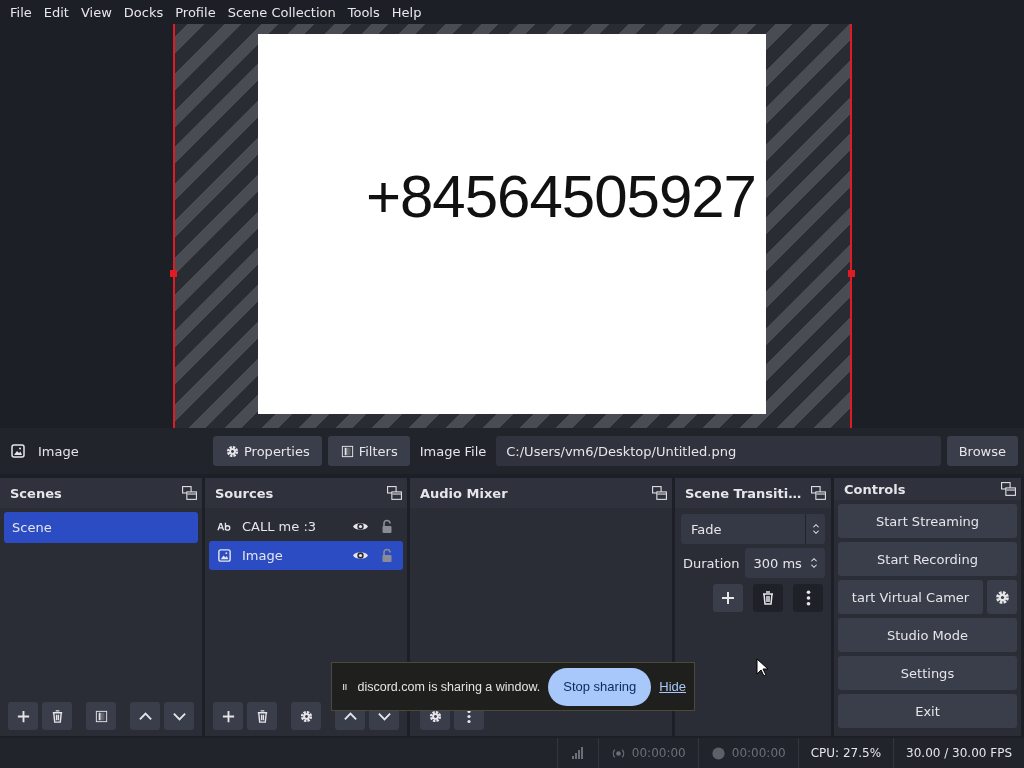 The width and height of the screenshot is (1024, 768). Describe the element at coordinates (758, 753) in the screenshot. I see `record-time: 00:00:00` at that location.